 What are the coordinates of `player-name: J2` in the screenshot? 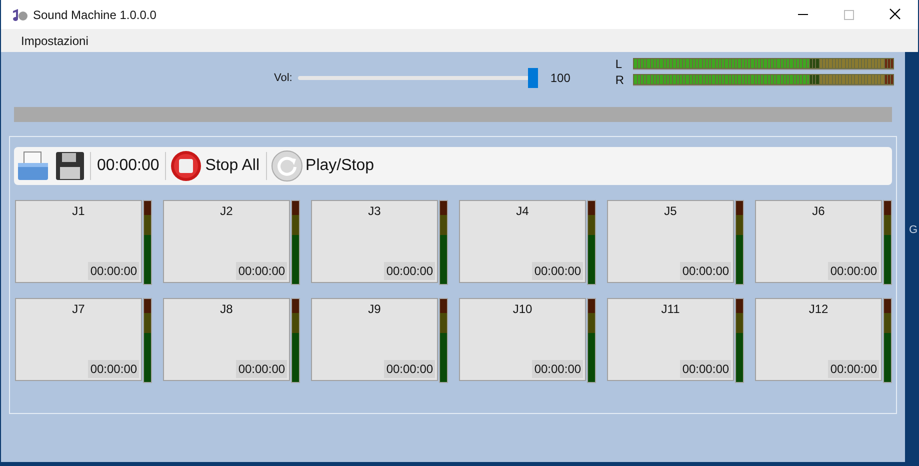 It's located at (226, 211).